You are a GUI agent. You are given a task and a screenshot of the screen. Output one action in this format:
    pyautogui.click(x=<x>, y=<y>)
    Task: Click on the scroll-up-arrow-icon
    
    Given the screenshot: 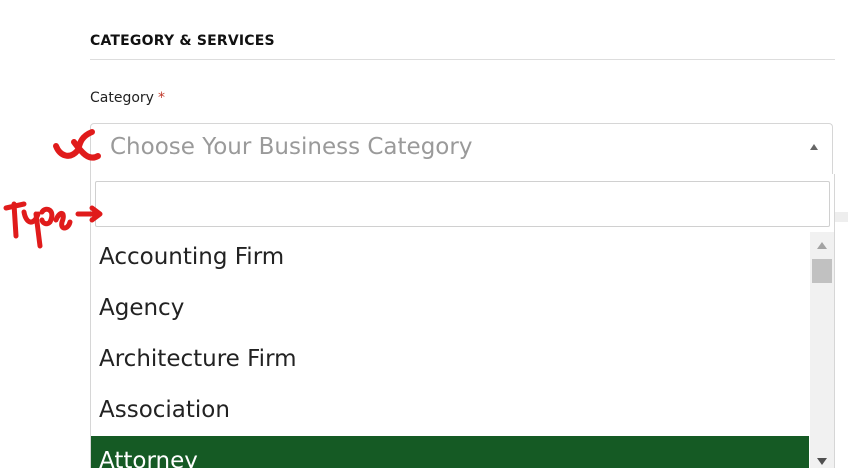 What is the action you would take?
    pyautogui.click(x=822, y=245)
    